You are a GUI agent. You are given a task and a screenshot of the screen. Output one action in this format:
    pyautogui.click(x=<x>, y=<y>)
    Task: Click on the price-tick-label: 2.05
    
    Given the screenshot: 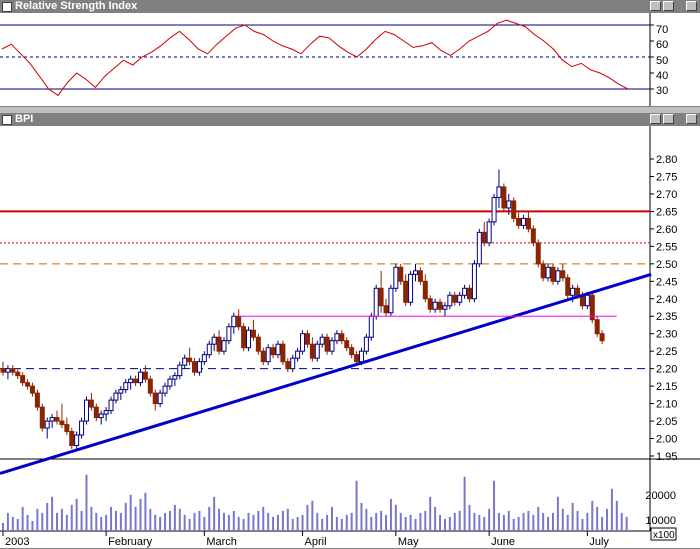 What is the action you would take?
    pyautogui.click(x=666, y=422)
    